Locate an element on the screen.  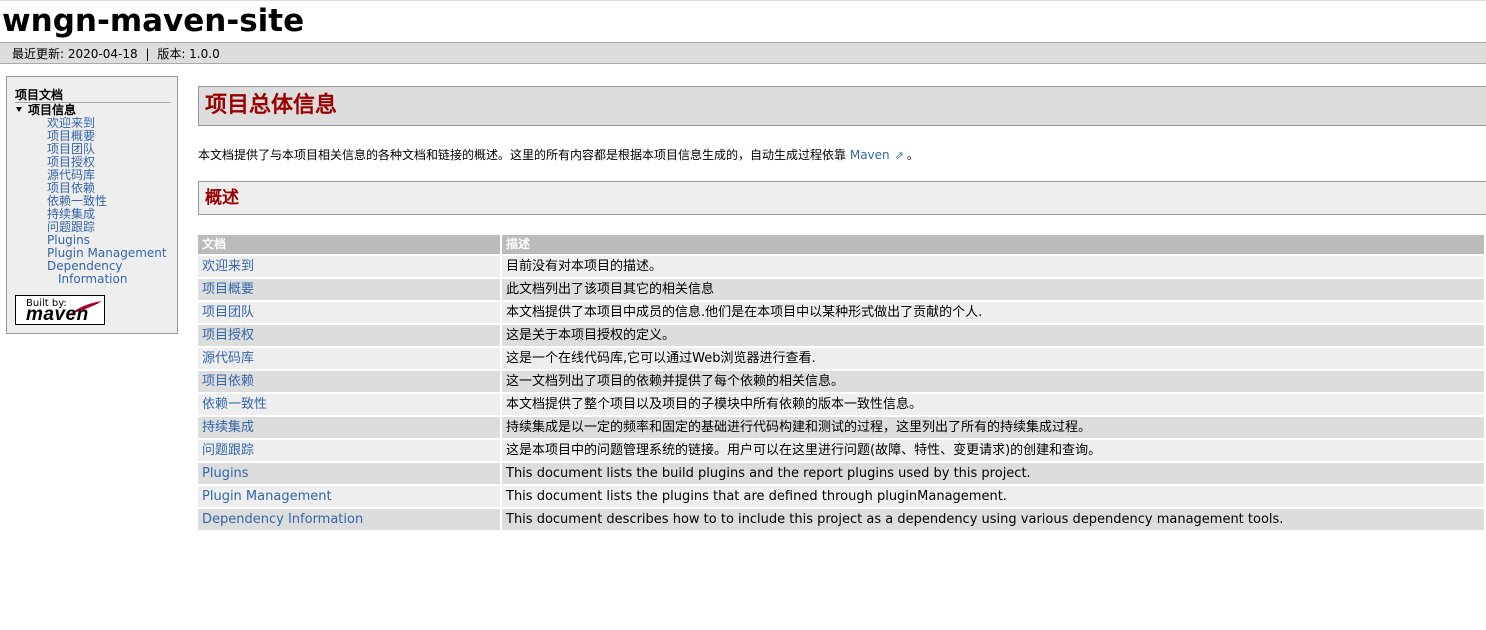
sidebar-item-dependency-info-cont: Information is located at coordinates (92, 279).